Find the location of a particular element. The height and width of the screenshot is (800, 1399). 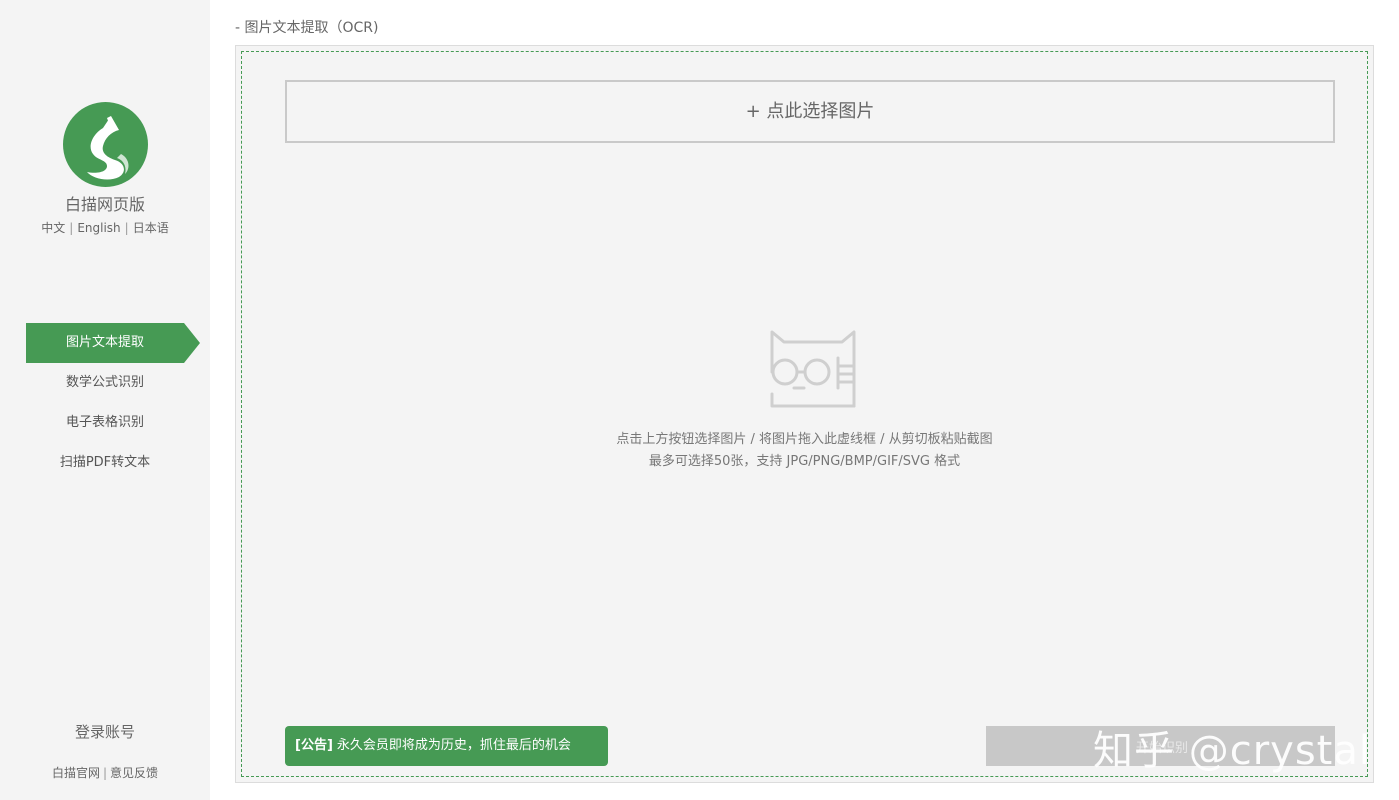

zhihu-watermark: 知乎 @crystal is located at coordinates (1232, 751).